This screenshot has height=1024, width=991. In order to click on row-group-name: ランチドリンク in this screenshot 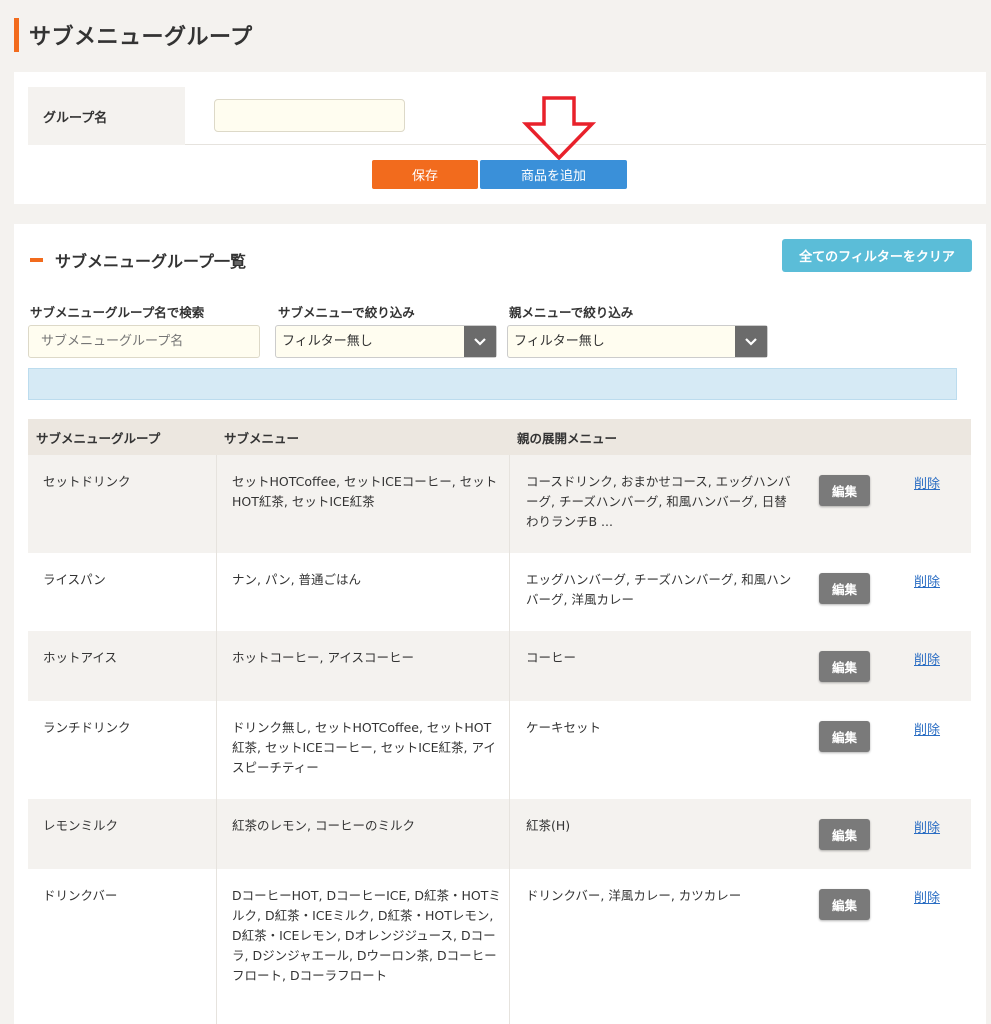, I will do `click(87, 727)`.